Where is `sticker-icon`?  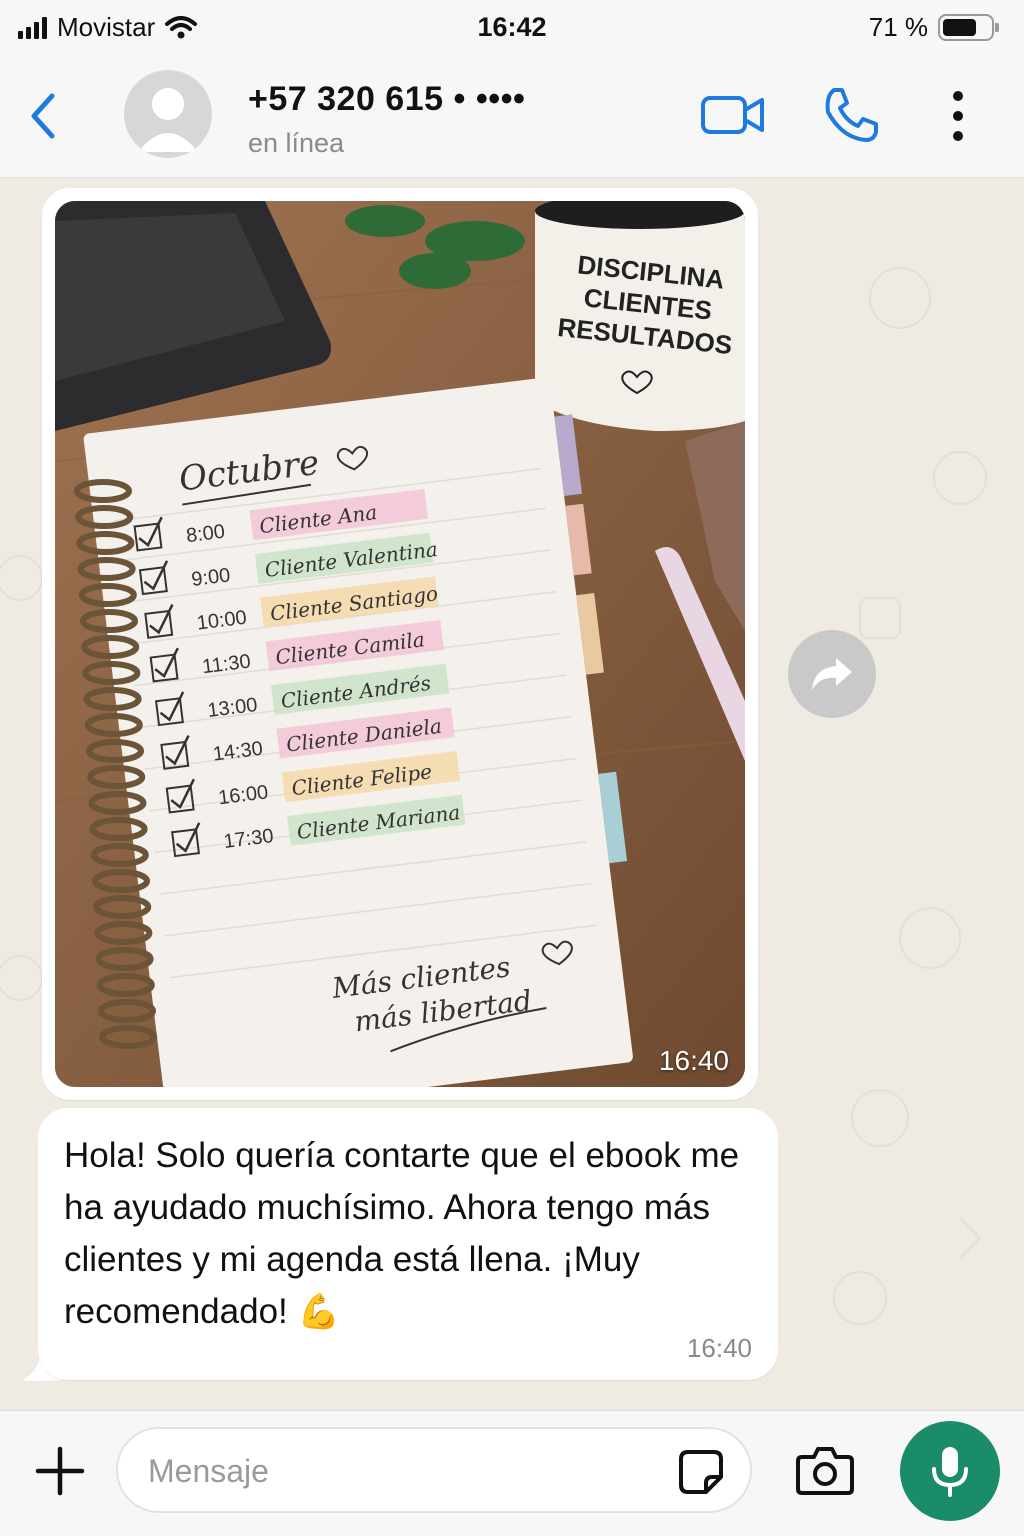
sticker-icon is located at coordinates (701, 1472).